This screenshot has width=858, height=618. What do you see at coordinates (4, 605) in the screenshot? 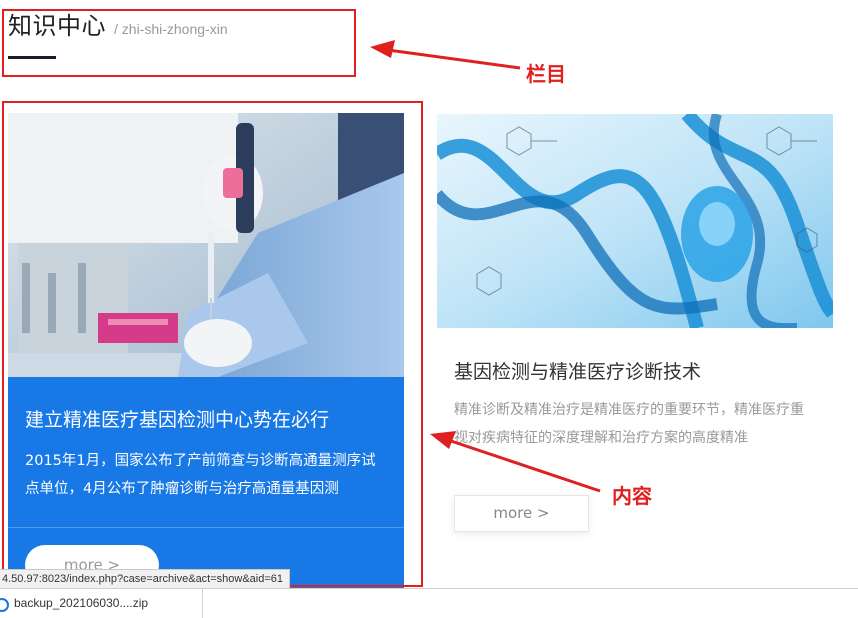
I see `download-progress-icon` at bounding box center [4, 605].